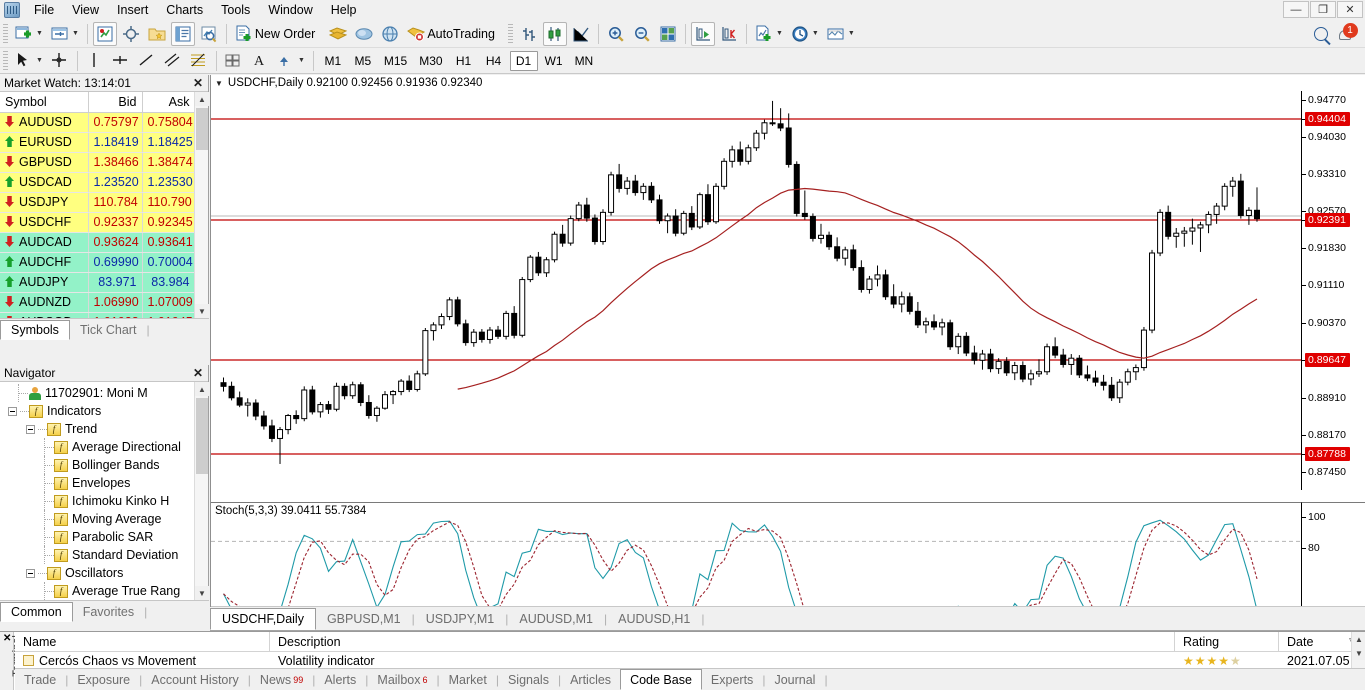  I want to click on column-name: Name, so click(142, 641).